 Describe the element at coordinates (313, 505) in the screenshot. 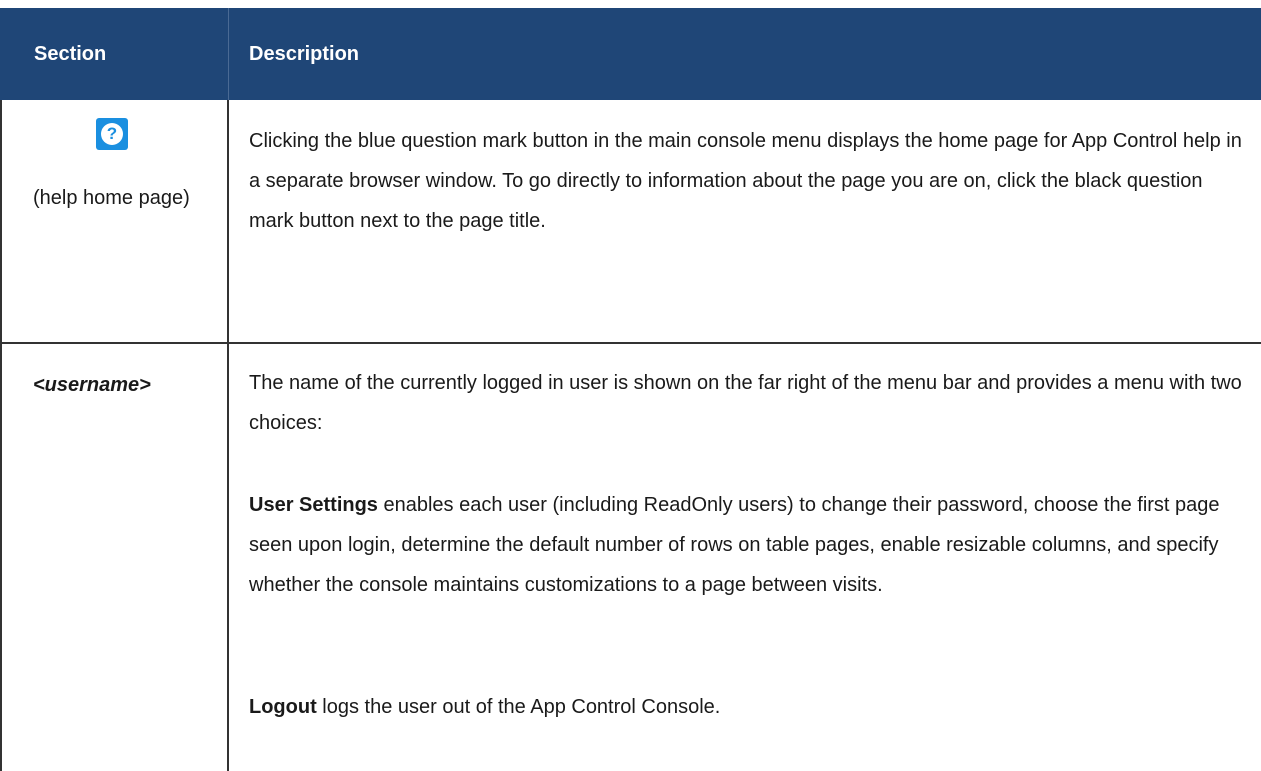

I see `user-settings-term: User Settings` at that location.